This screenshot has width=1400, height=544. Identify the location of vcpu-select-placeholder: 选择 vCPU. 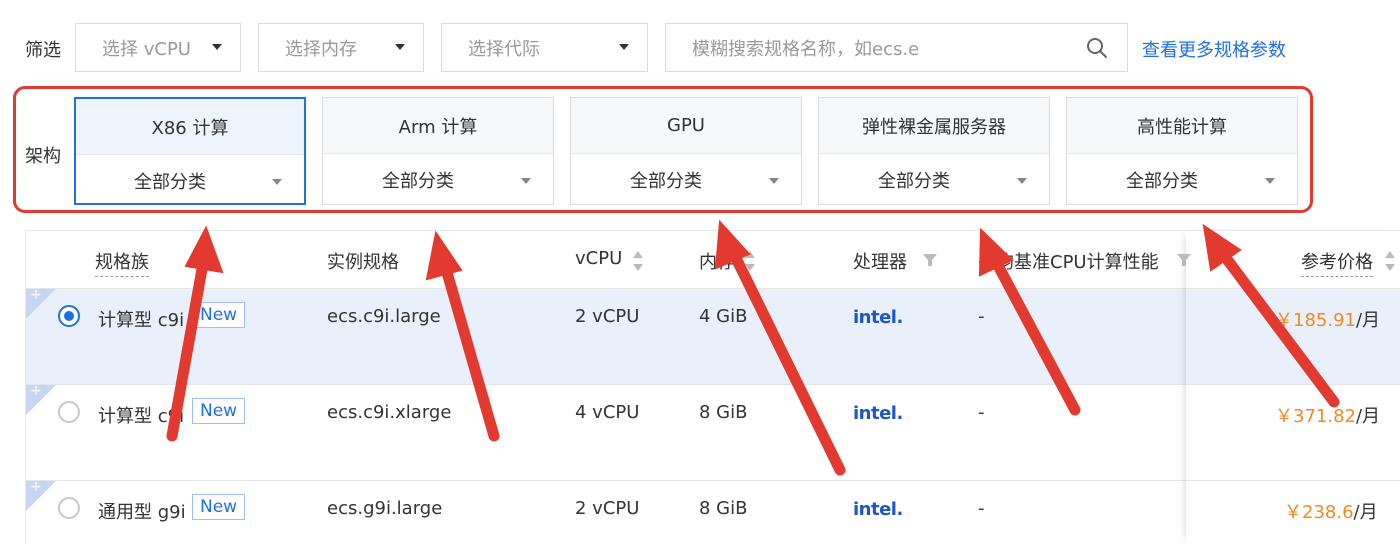
(146, 49).